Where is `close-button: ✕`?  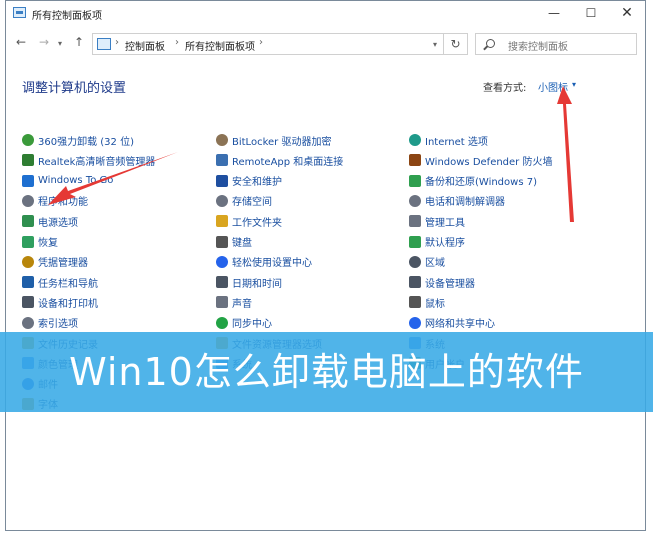 close-button: ✕ is located at coordinates (627, 13).